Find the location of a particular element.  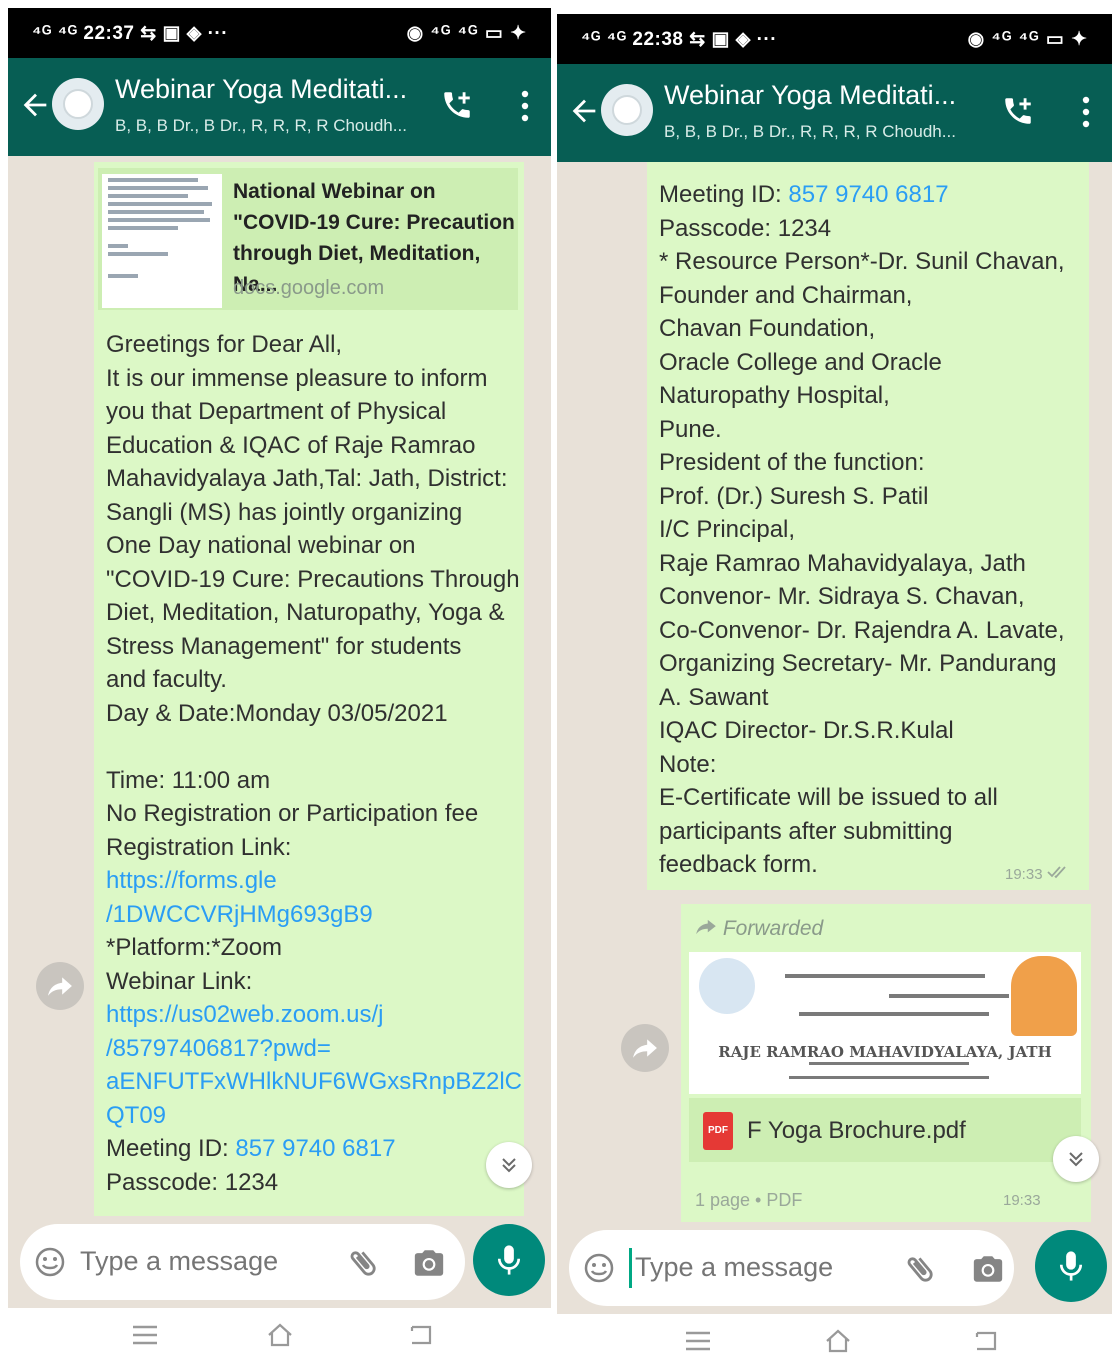

message-line: Oracle College and Oracle is located at coordinates (862, 363).